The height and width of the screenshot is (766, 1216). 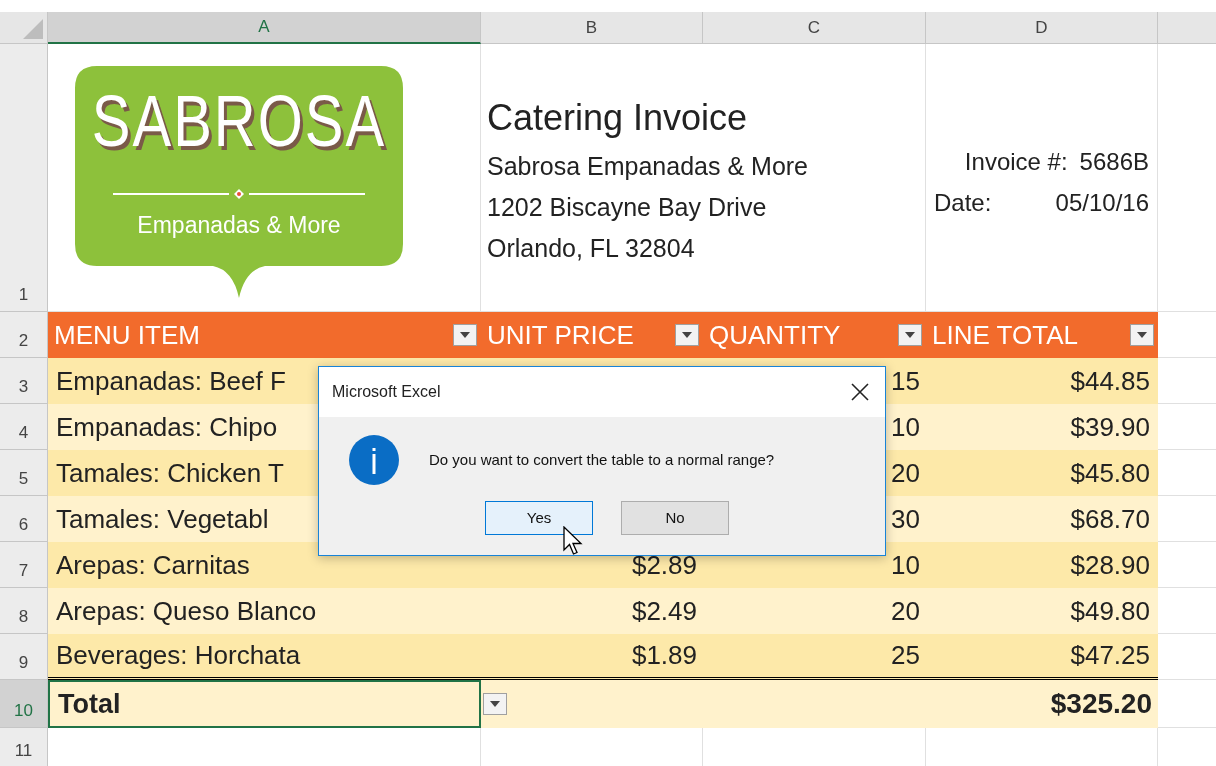 What do you see at coordinates (814, 28) in the screenshot?
I see `column-header: C` at bounding box center [814, 28].